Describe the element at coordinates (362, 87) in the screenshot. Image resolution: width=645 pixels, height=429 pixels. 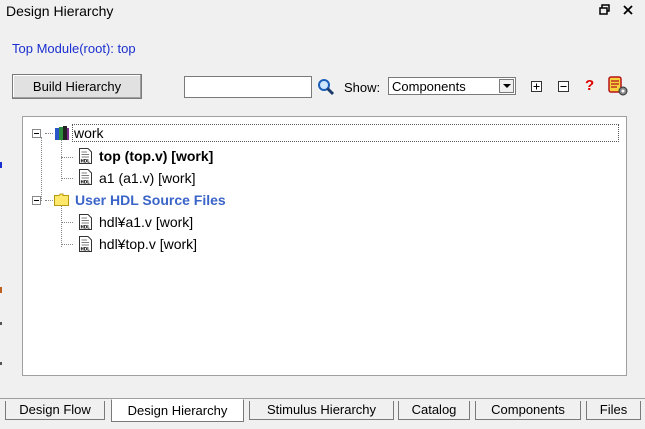
I see `show-label: Show:` at that location.